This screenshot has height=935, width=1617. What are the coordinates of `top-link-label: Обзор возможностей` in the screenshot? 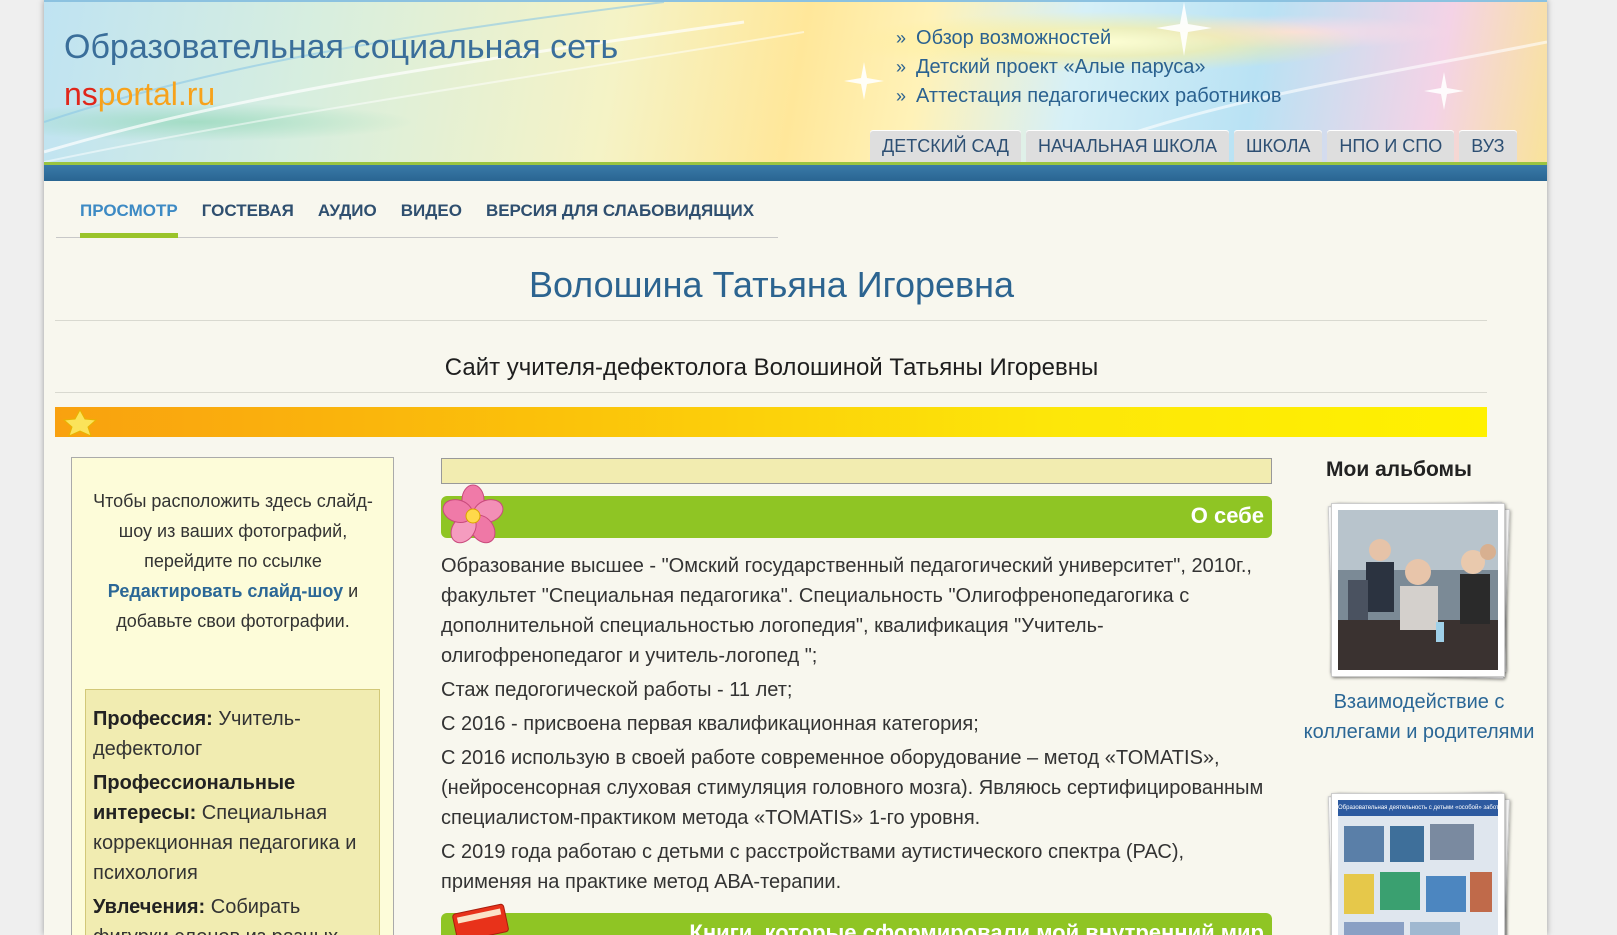 It's located at (1014, 38).